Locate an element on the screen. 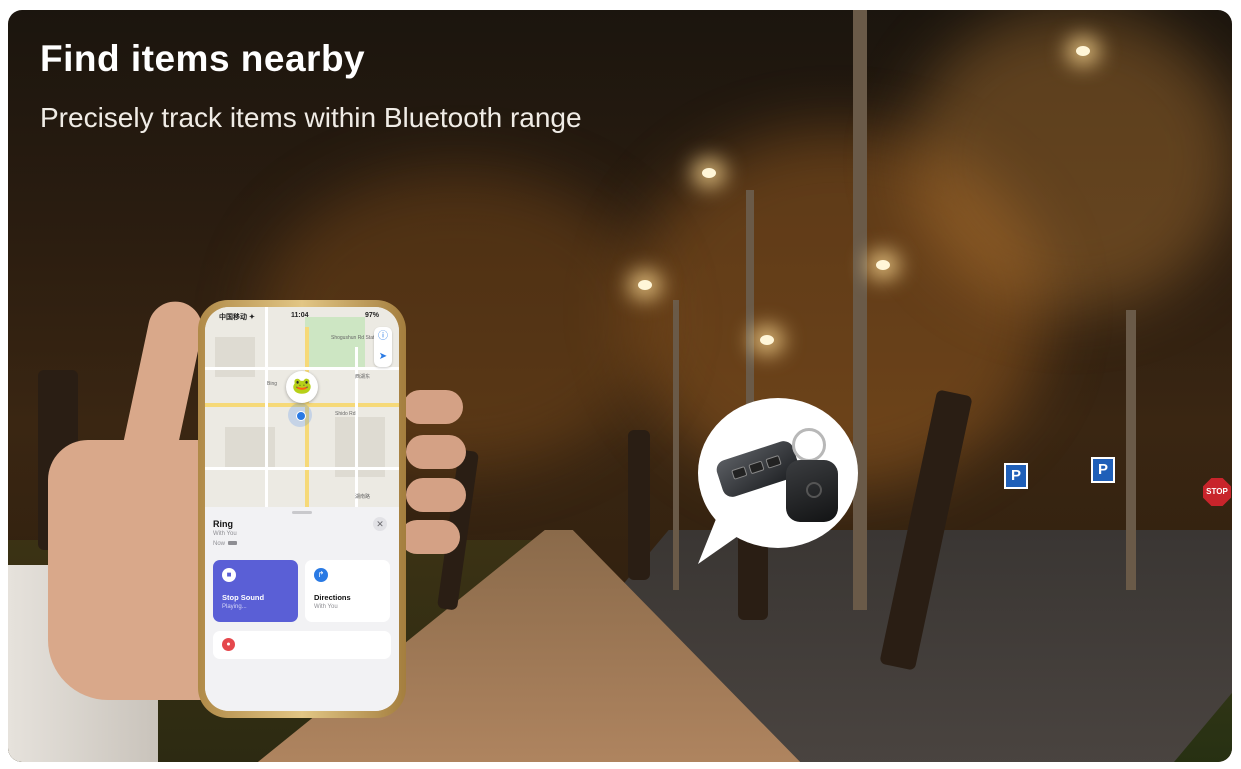  sheet-grabber is located at coordinates (302, 512).